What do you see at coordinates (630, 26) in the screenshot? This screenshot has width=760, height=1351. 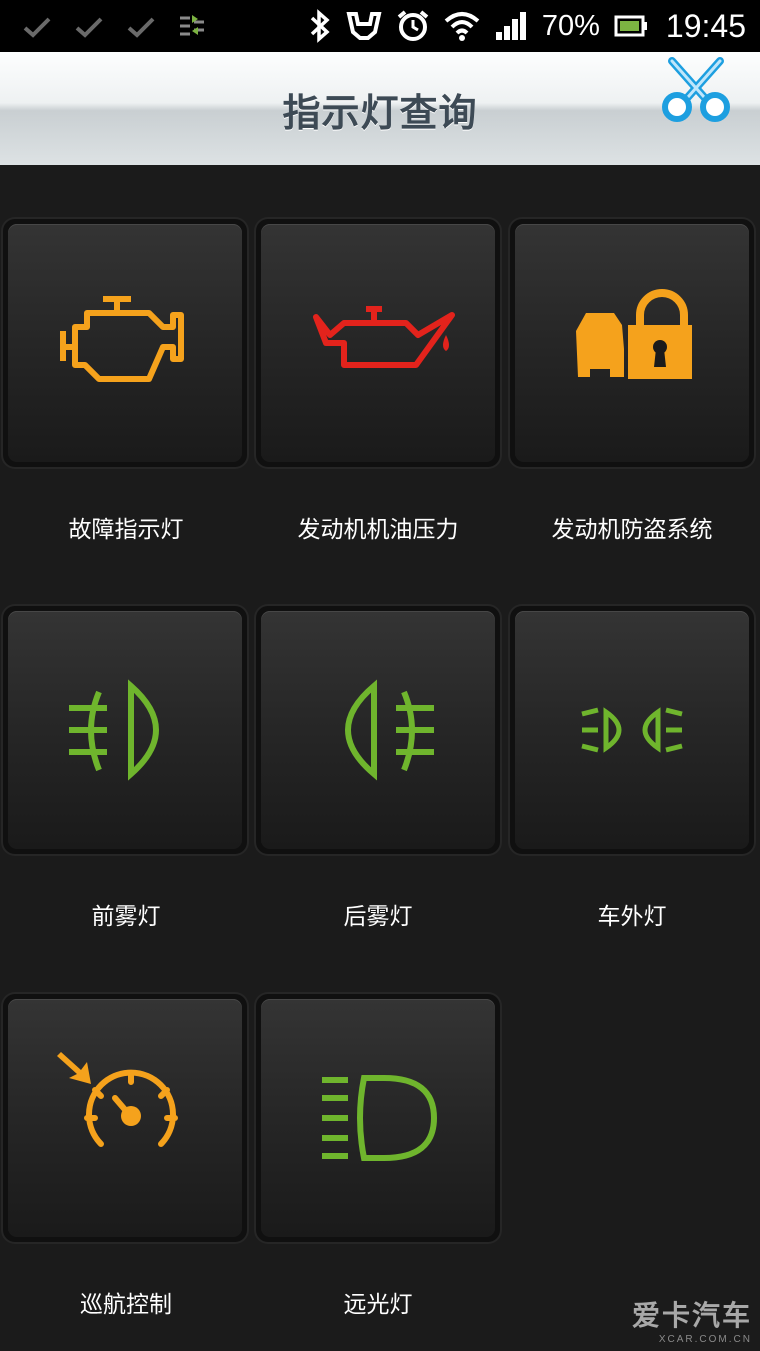 I see `battery-icon` at bounding box center [630, 26].